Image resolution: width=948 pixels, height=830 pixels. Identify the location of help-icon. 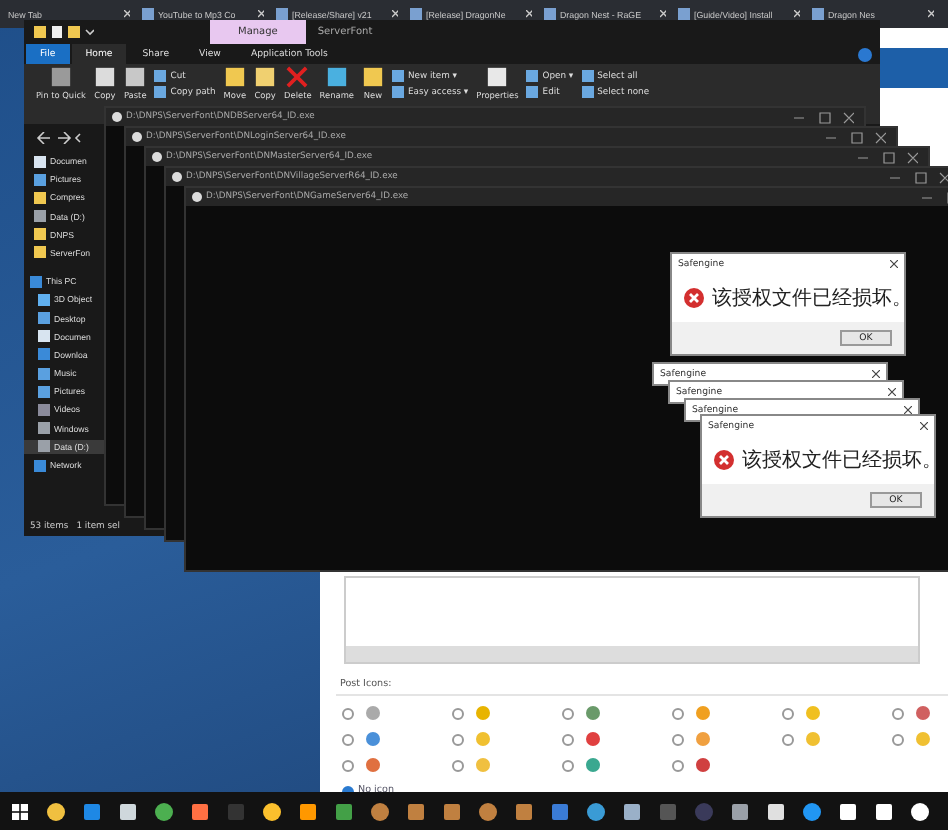
(865, 54).